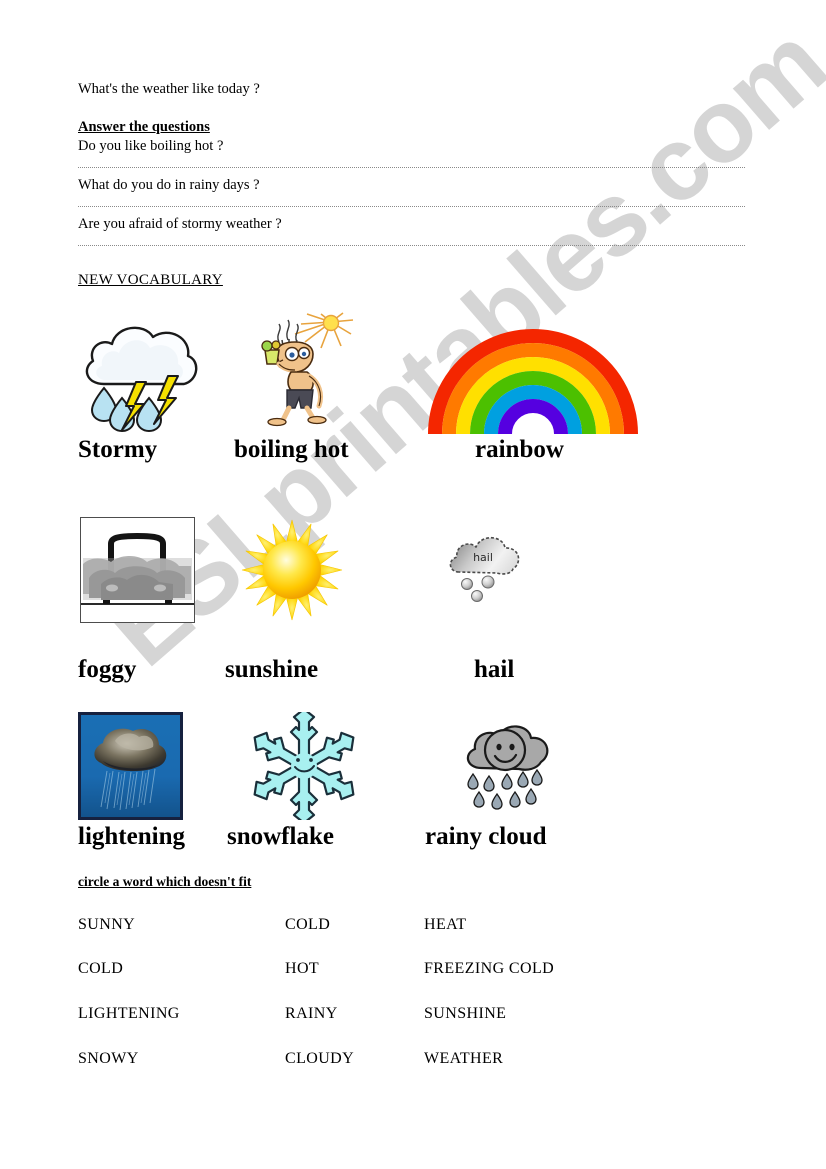  Describe the element at coordinates (519, 449) in the screenshot. I see `vocab-label-rainbow: rainbow` at that location.